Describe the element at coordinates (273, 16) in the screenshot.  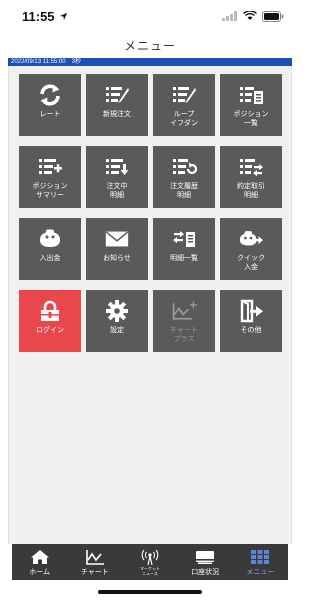
I see `battery-icon` at that location.